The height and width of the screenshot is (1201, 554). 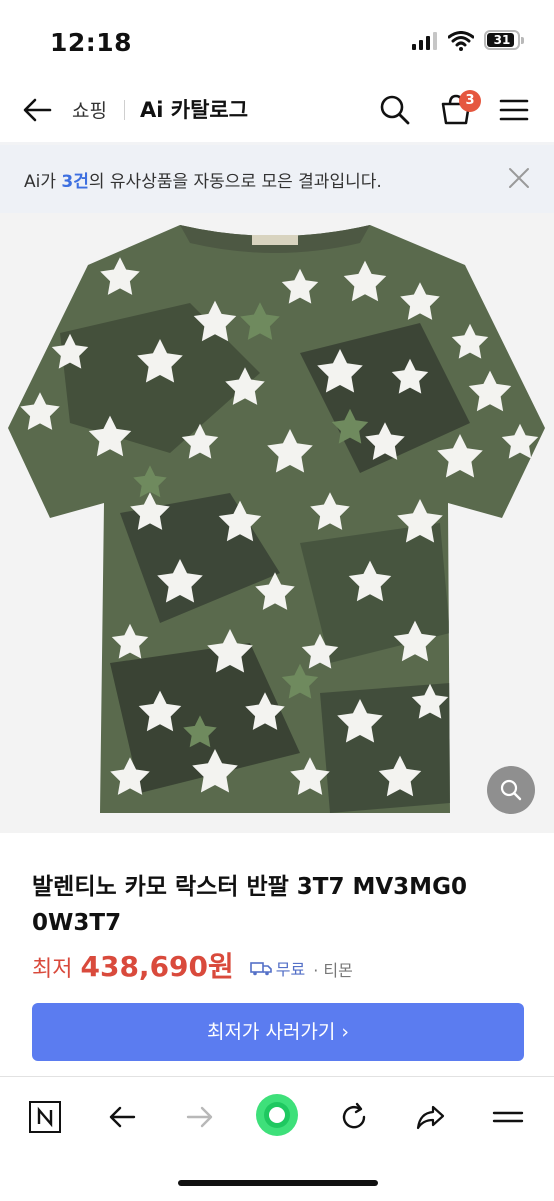 What do you see at coordinates (235, 182) in the screenshot?
I see `ai-banner-suffix: 의 유사상품을 자동으로 모은 결과입니다.` at bounding box center [235, 182].